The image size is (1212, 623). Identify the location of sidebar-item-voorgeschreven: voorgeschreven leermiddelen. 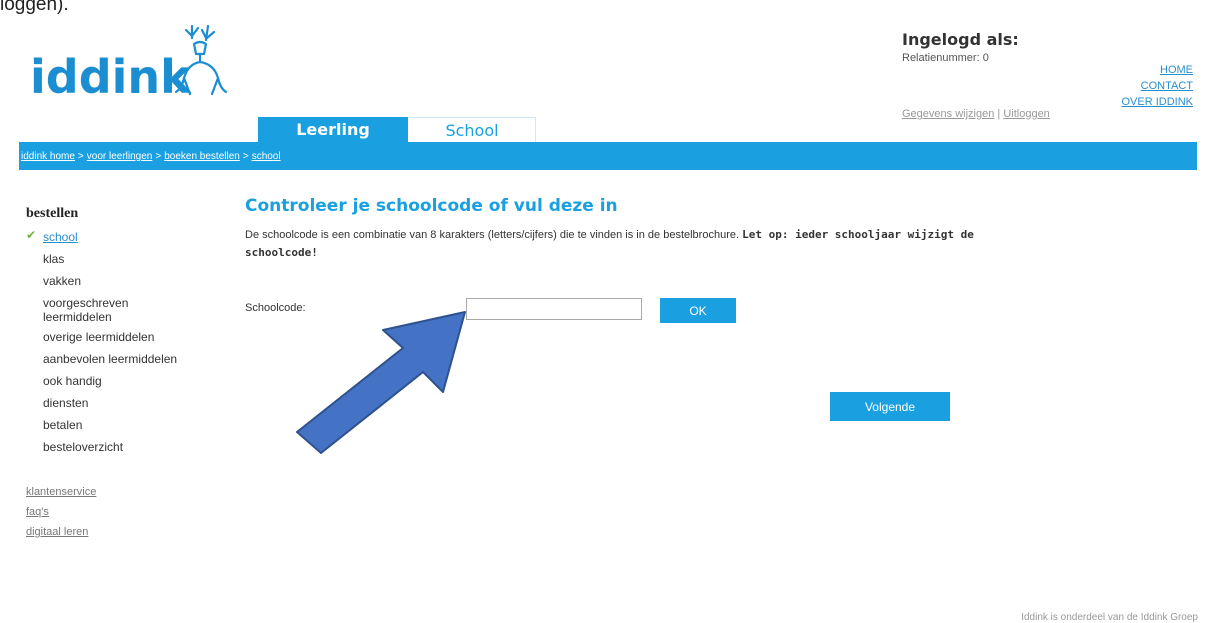
(126, 311).